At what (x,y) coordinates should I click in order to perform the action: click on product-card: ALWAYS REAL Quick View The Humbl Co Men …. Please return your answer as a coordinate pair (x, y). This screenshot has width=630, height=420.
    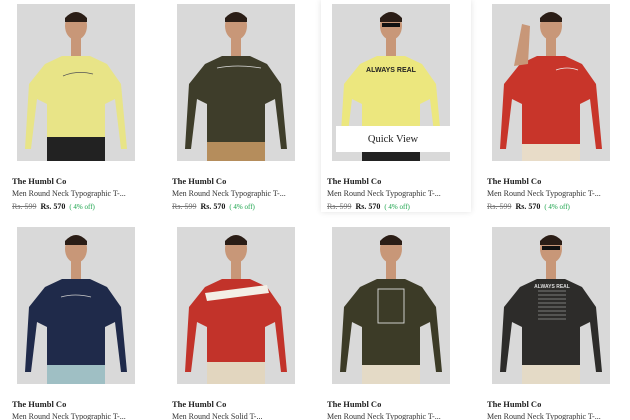
    Looking at the image, I should click on (396, 106).